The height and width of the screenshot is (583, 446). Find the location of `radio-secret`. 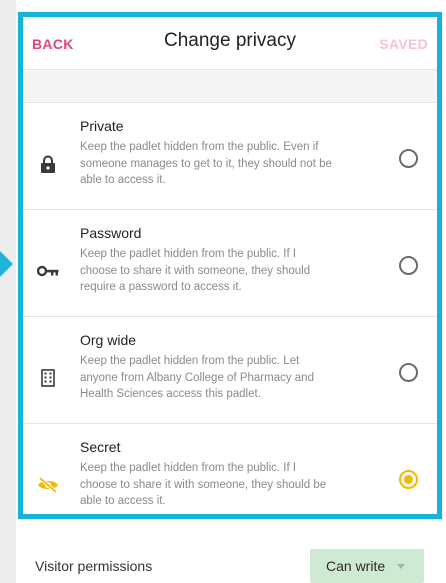

radio-secret is located at coordinates (408, 479).